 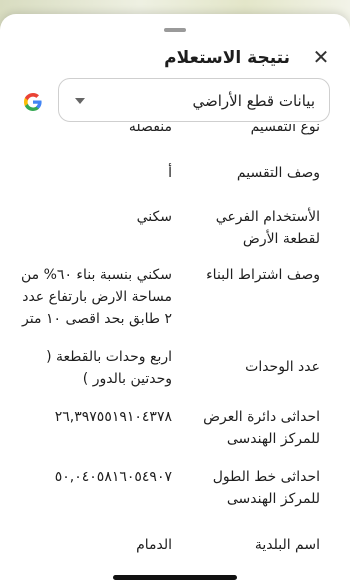 I want to click on row-label: وصف اشتراط البناء, so click(x=263, y=275).